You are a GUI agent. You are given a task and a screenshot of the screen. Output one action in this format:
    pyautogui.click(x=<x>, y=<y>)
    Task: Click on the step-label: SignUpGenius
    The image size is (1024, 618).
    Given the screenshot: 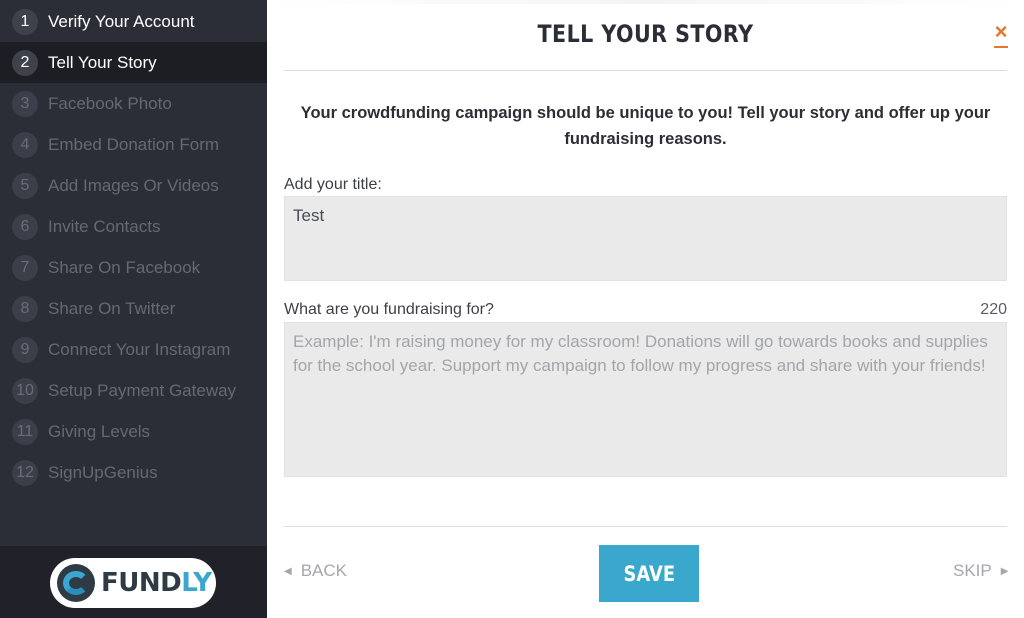 What is the action you would take?
    pyautogui.click(x=103, y=472)
    